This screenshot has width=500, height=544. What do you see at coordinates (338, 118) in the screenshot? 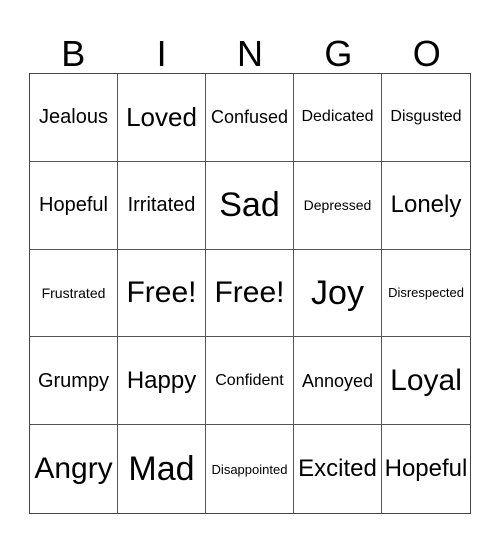
I see `bingo-cell: Dedicated` at bounding box center [338, 118].